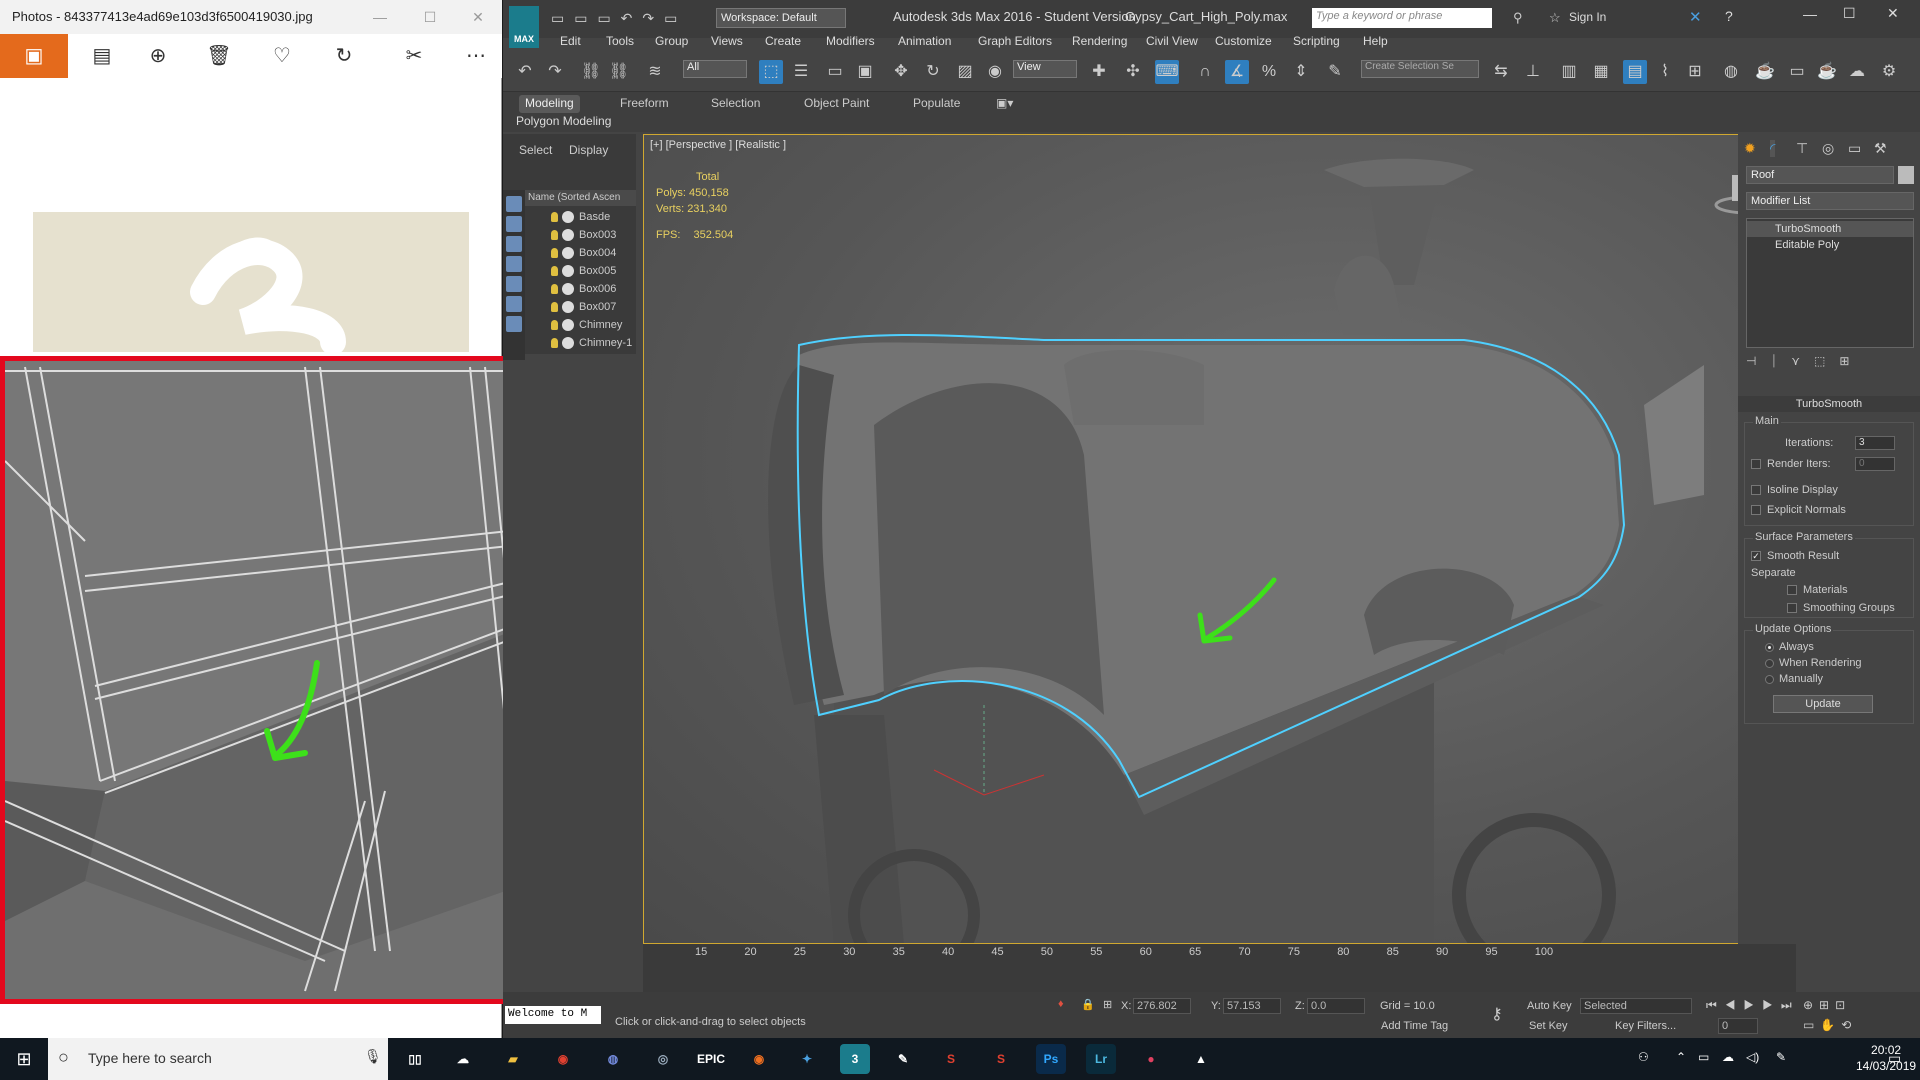 This screenshot has width=1920, height=1080. I want to click on chrome-icon: ◉, so click(563, 1059).